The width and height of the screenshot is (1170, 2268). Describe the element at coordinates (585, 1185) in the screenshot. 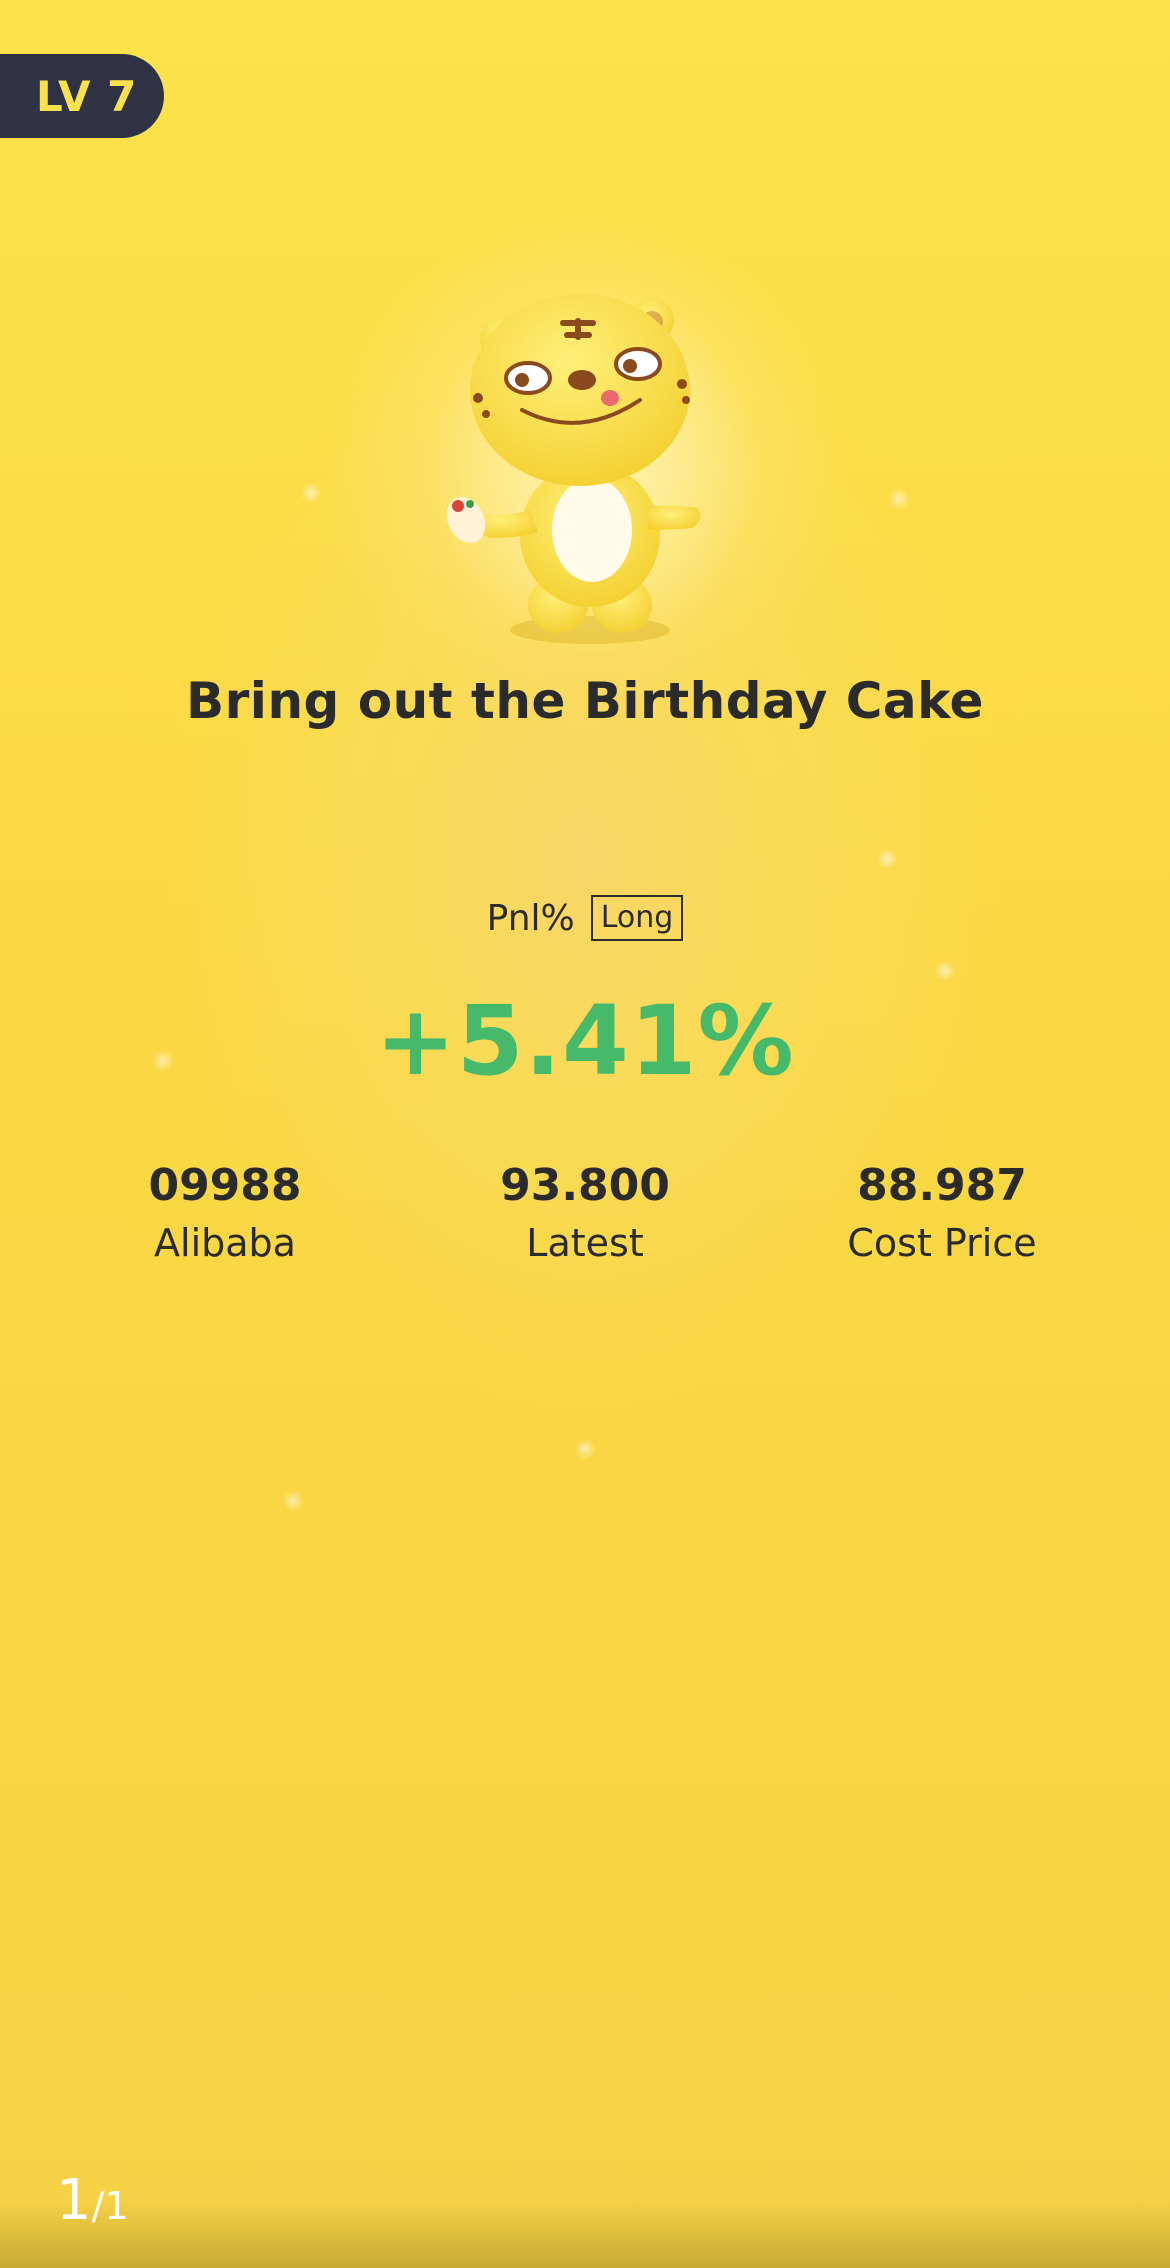

I see `latest-price: 93.800` at that location.